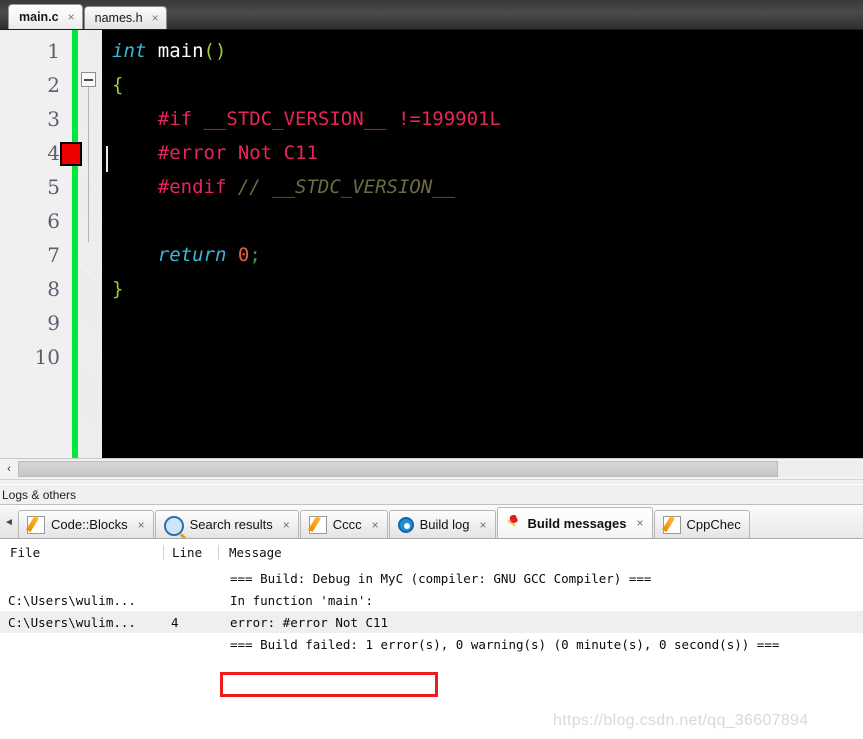 The height and width of the screenshot is (739, 863). What do you see at coordinates (47, 357) in the screenshot?
I see `line-number: 10` at bounding box center [47, 357].